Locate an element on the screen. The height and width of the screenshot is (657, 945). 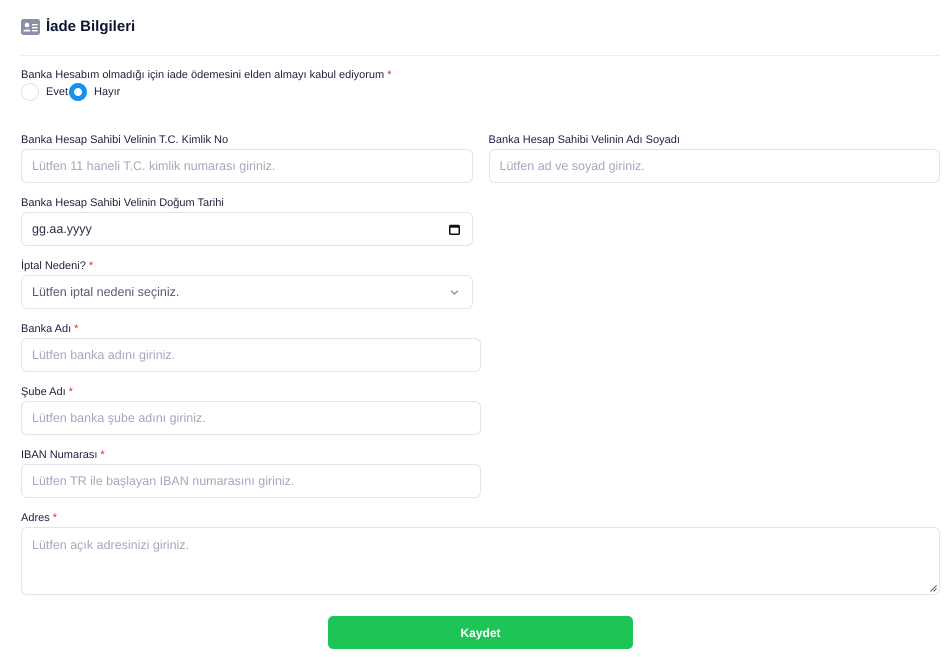
text-field: Lütfen TR ile başlayan IBAN numarasını giriniz. is located at coordinates (251, 481).